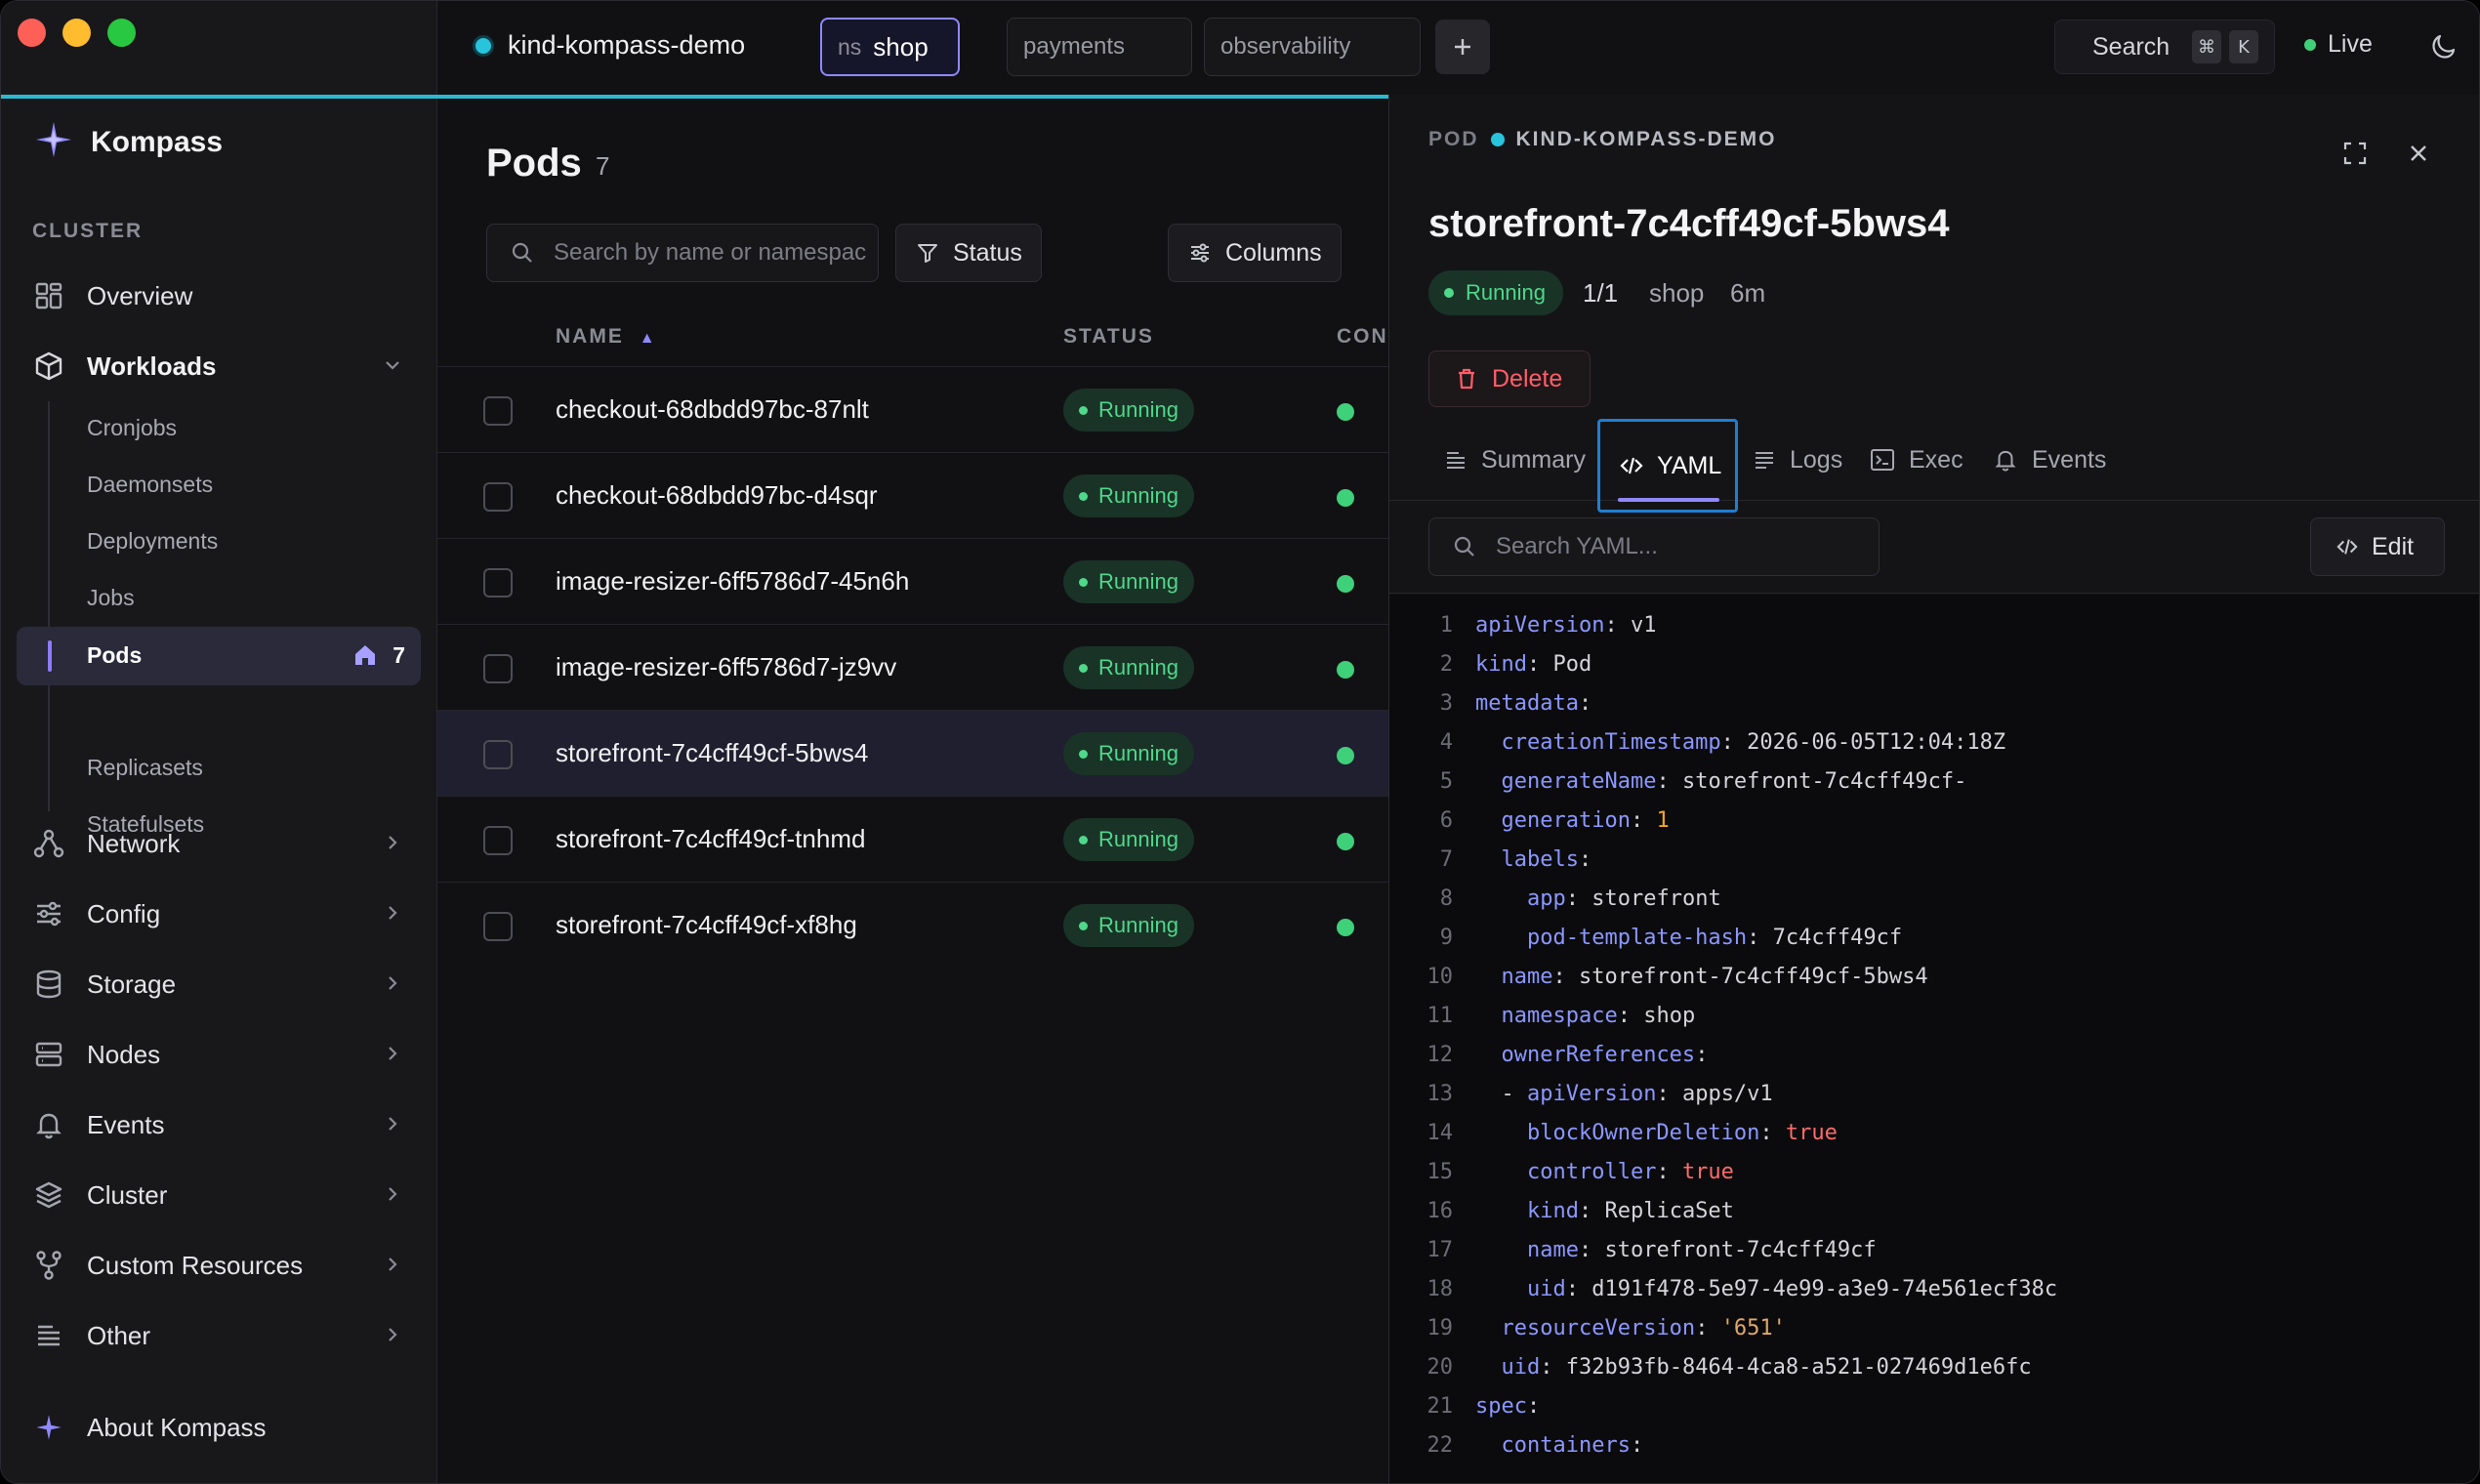  I want to click on sidebar-subitem-deployments: Deployments, so click(152, 542).